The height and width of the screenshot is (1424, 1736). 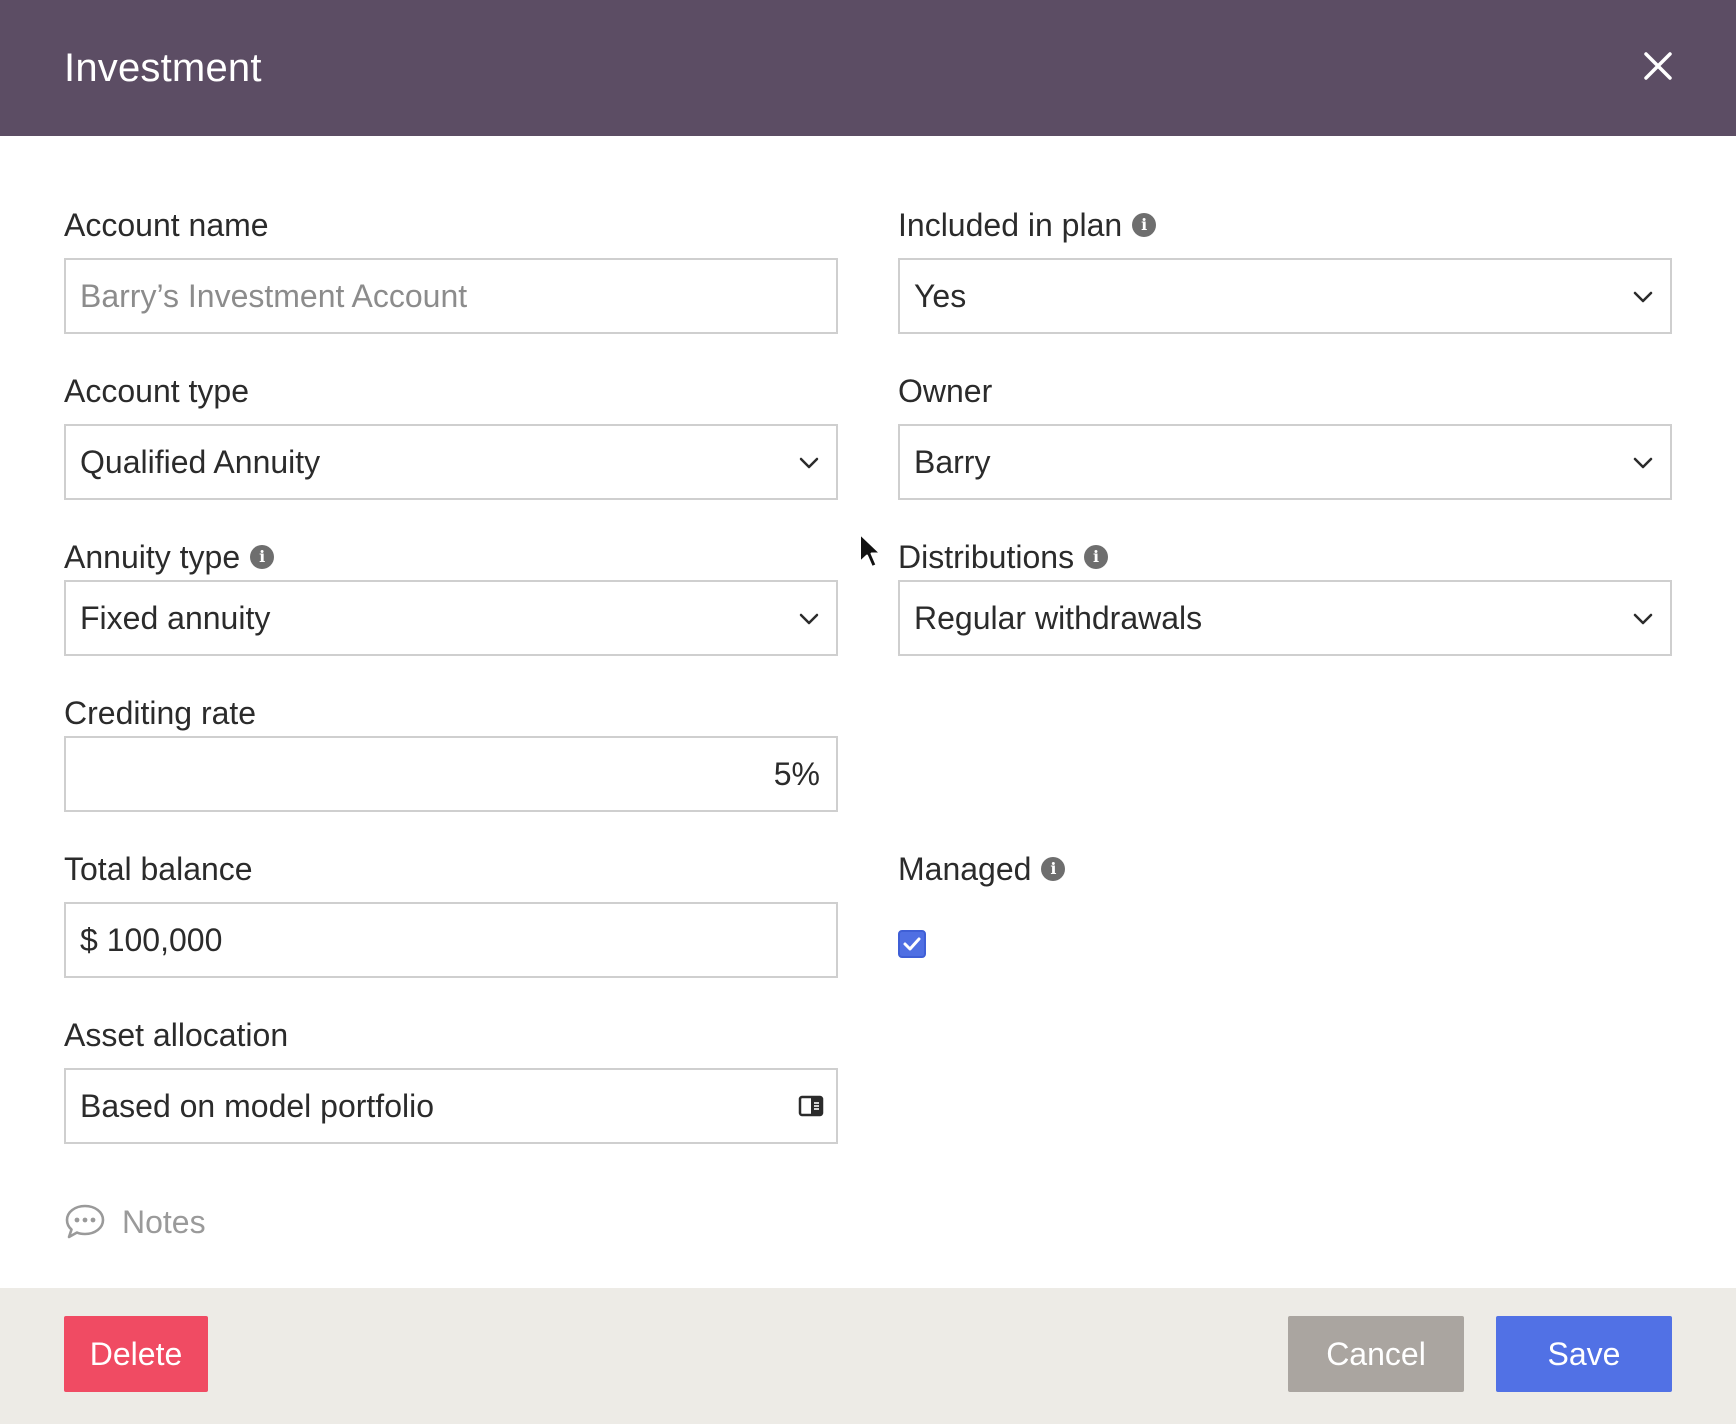 I want to click on asset-allocation-label: Asset allocation, so click(x=176, y=1035).